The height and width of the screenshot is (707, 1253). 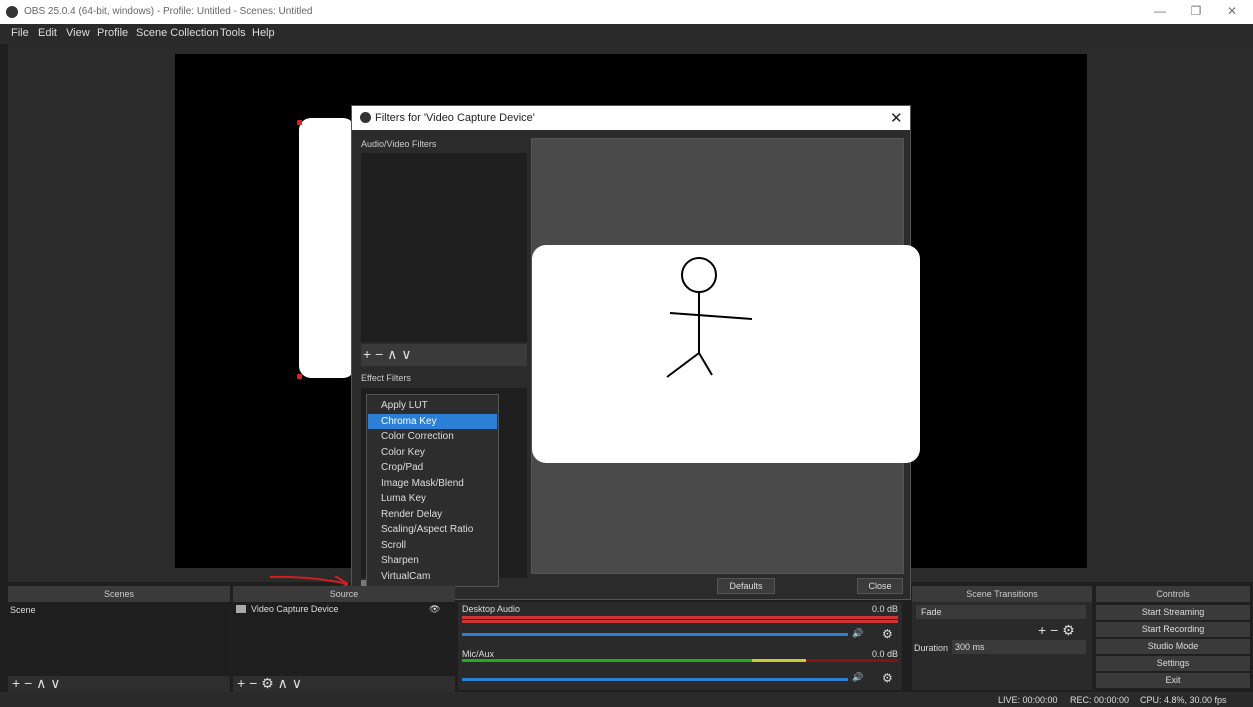 I want to click on source-item: Video Capture Device, so click(x=294, y=609).